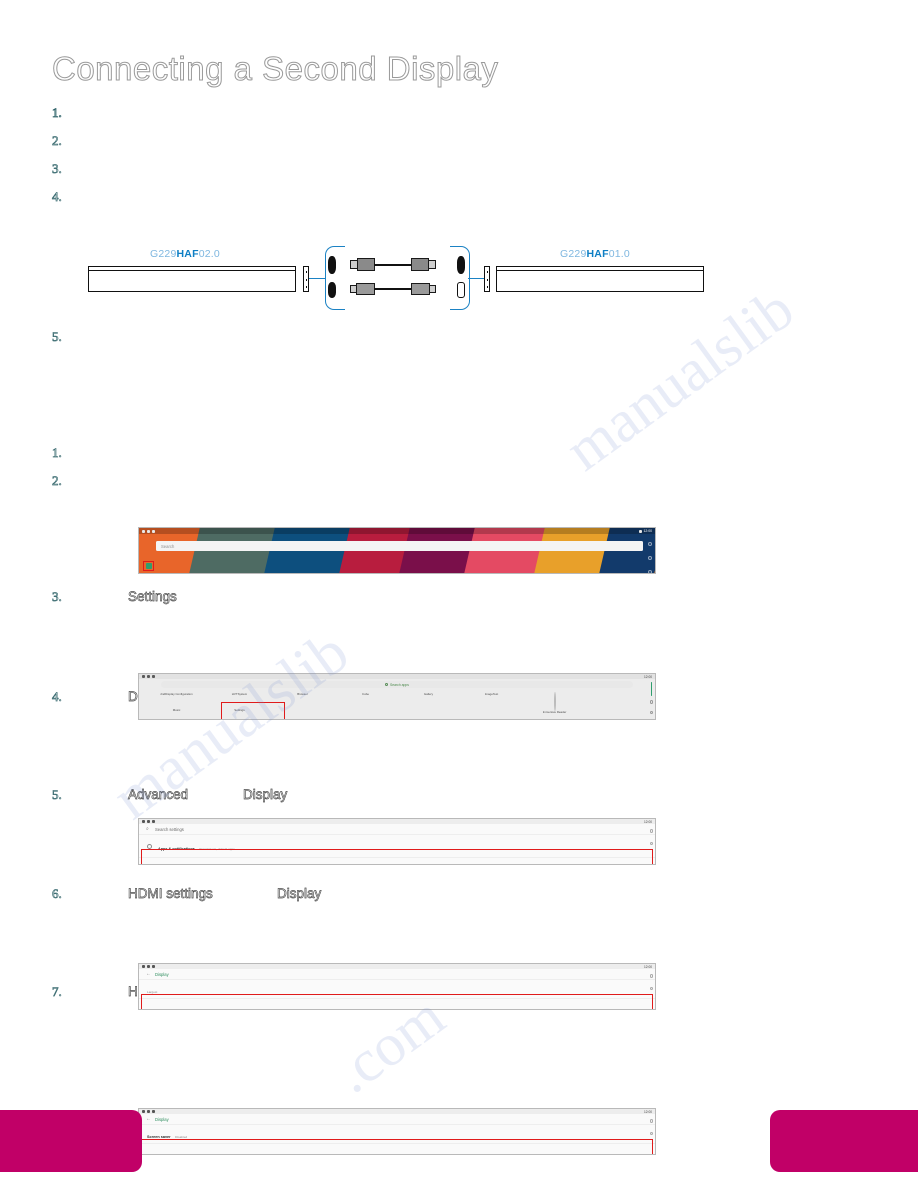 This screenshot has width=918, height=1188. I want to click on highlight-box-advanced, so click(397, 1001).